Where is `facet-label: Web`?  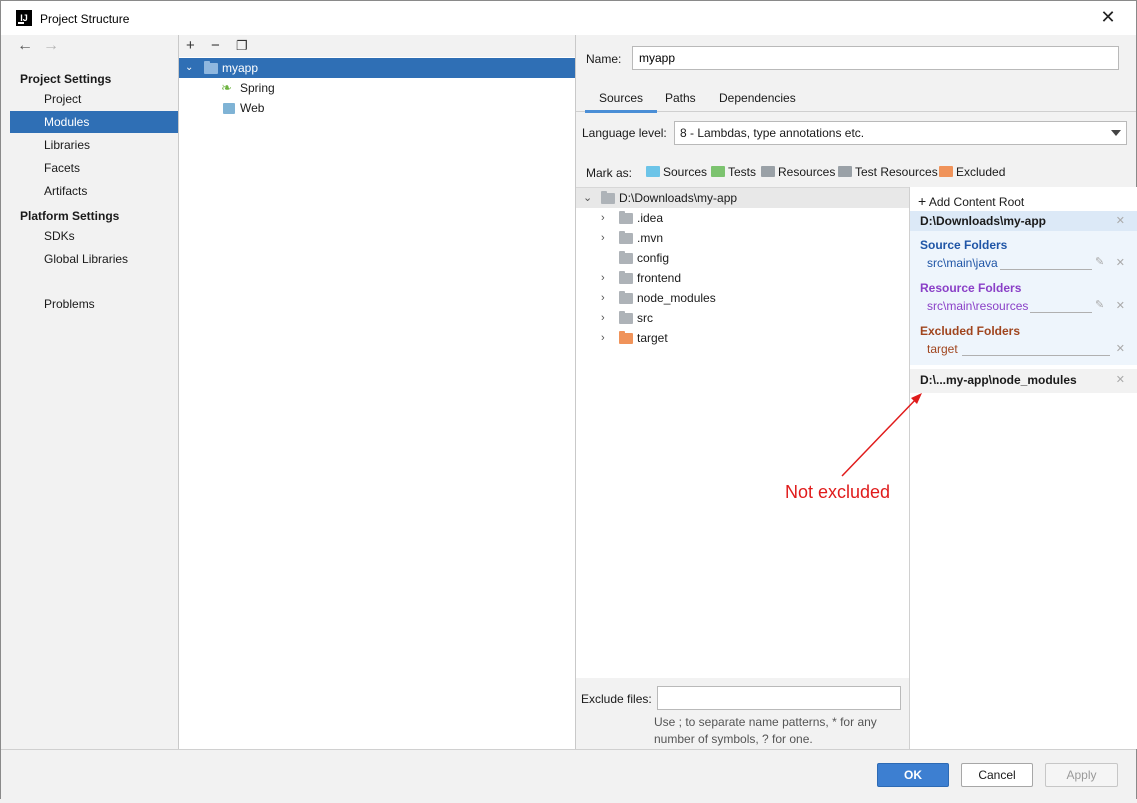
facet-label: Web is located at coordinates (252, 108).